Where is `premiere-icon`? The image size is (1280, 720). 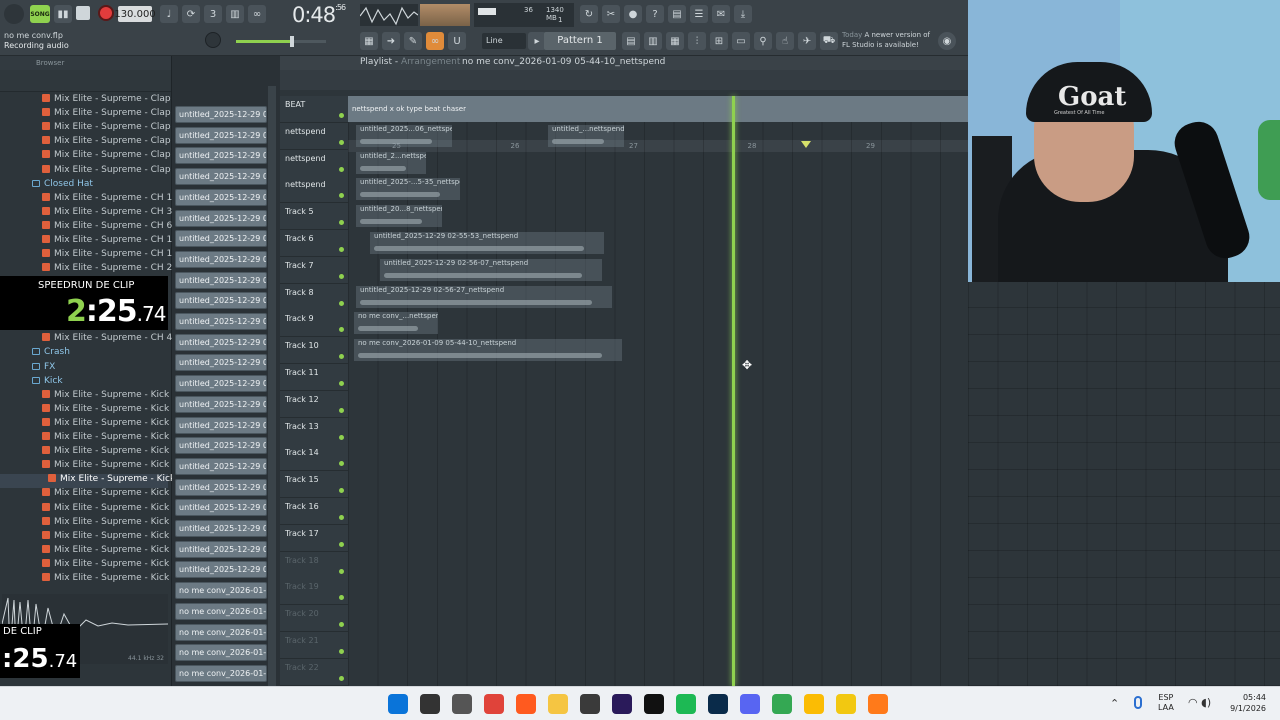
premiere-icon is located at coordinates (622, 704).